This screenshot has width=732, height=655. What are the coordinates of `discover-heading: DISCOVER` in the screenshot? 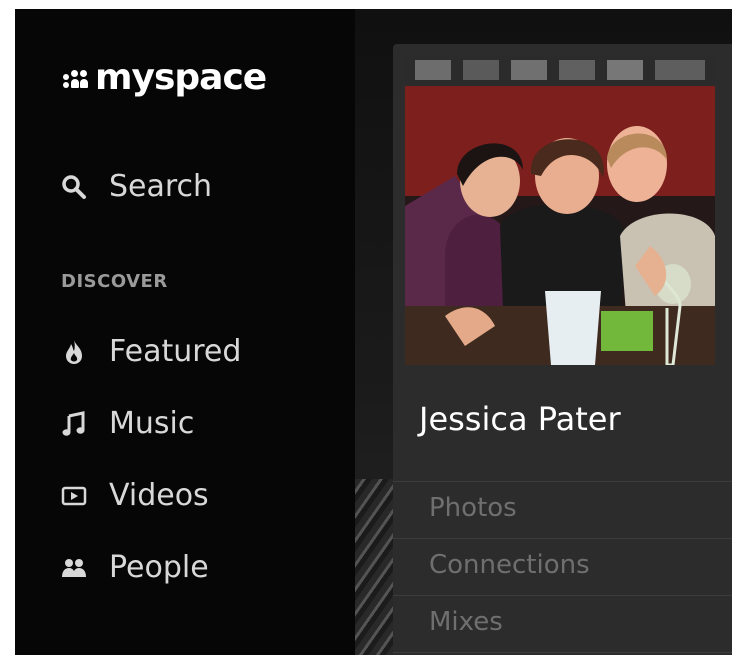 It's located at (114, 281).